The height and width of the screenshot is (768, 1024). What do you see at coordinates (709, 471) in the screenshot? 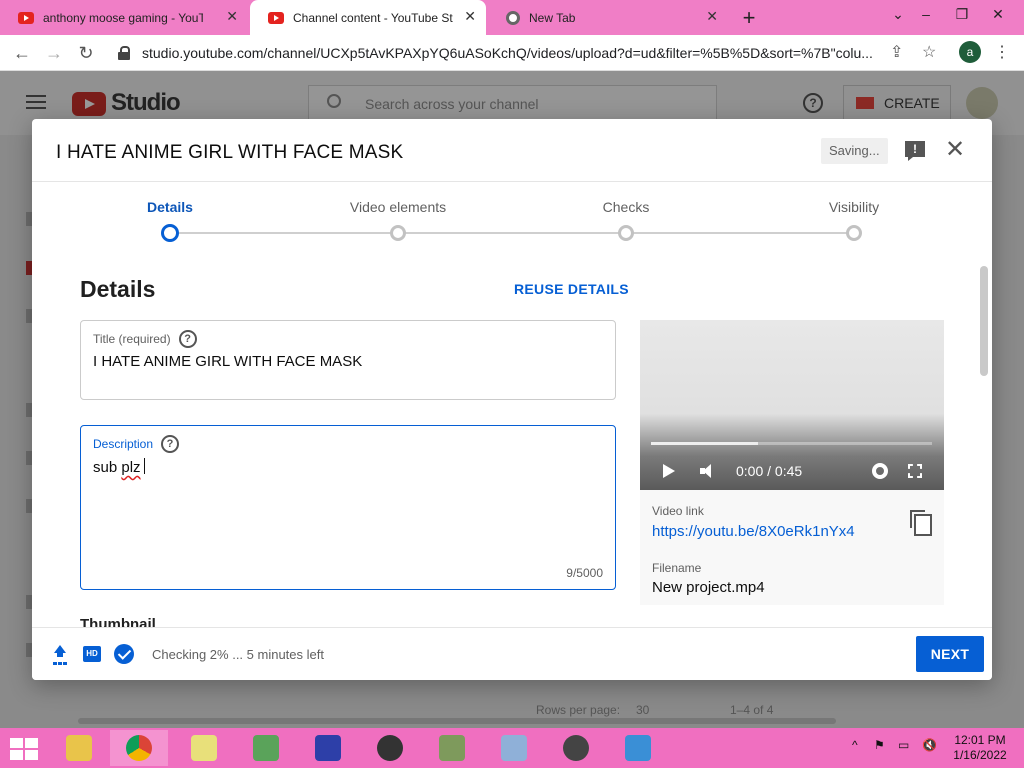
I see `volume-icon` at bounding box center [709, 471].